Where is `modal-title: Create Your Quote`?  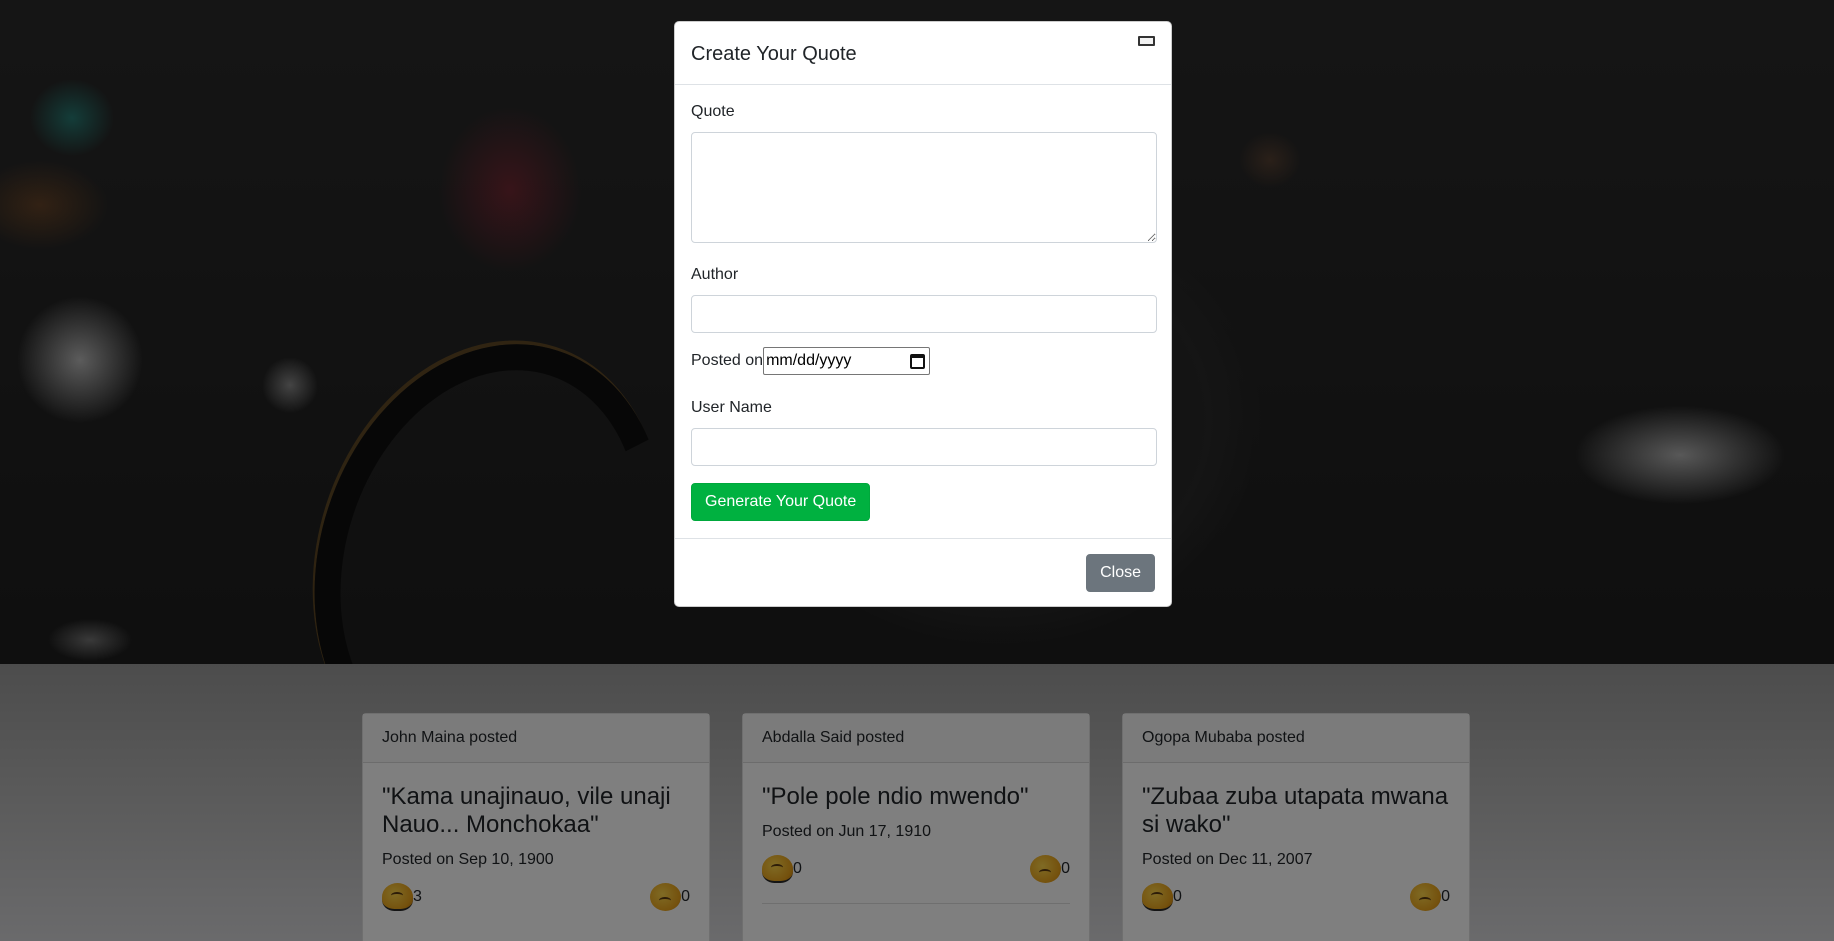
modal-title: Create Your Quote is located at coordinates (774, 54).